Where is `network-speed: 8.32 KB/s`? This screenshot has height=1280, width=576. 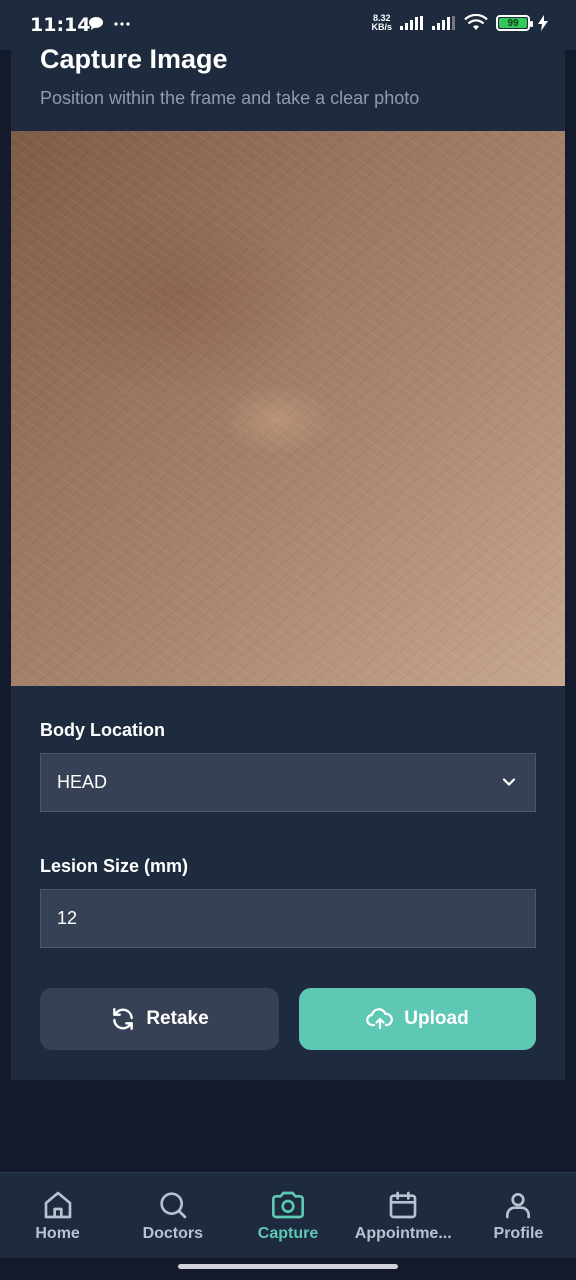
network-speed: 8.32 KB/s is located at coordinates (381, 23).